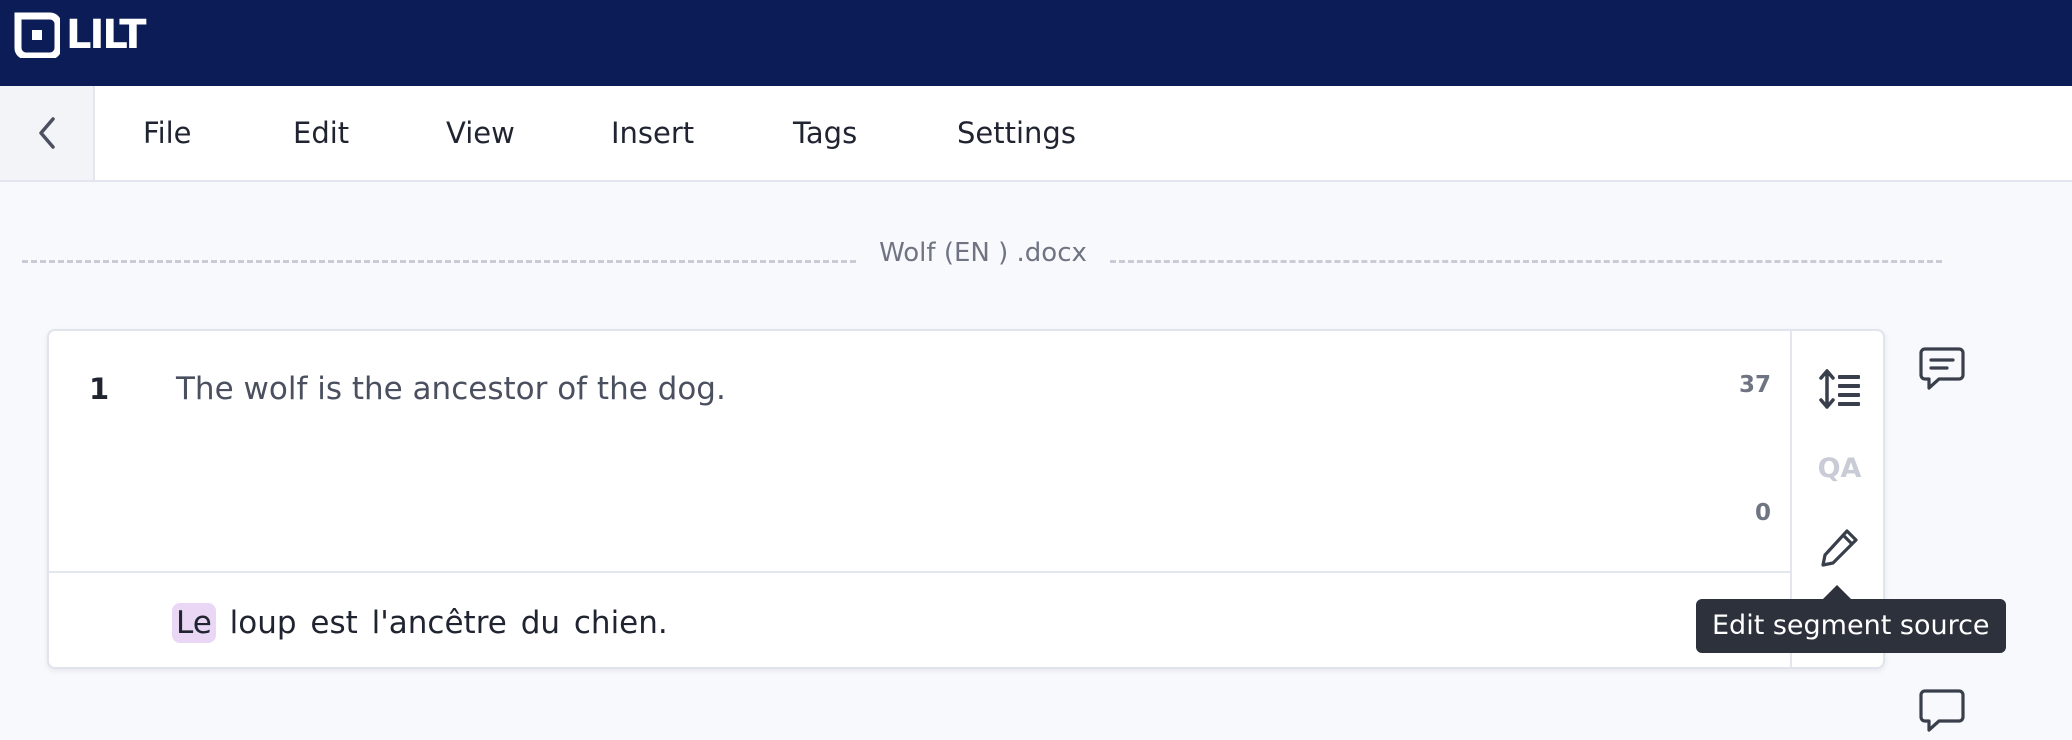  I want to click on target-char-count: 0, so click(1762, 513).